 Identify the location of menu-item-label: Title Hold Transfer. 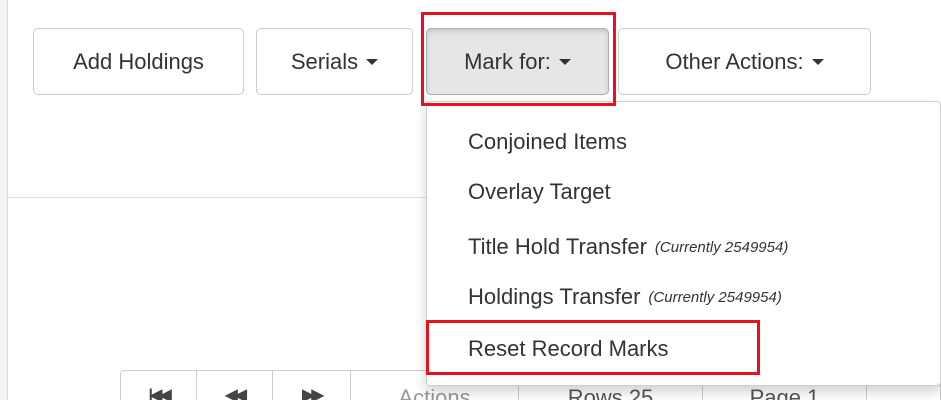
(557, 246).